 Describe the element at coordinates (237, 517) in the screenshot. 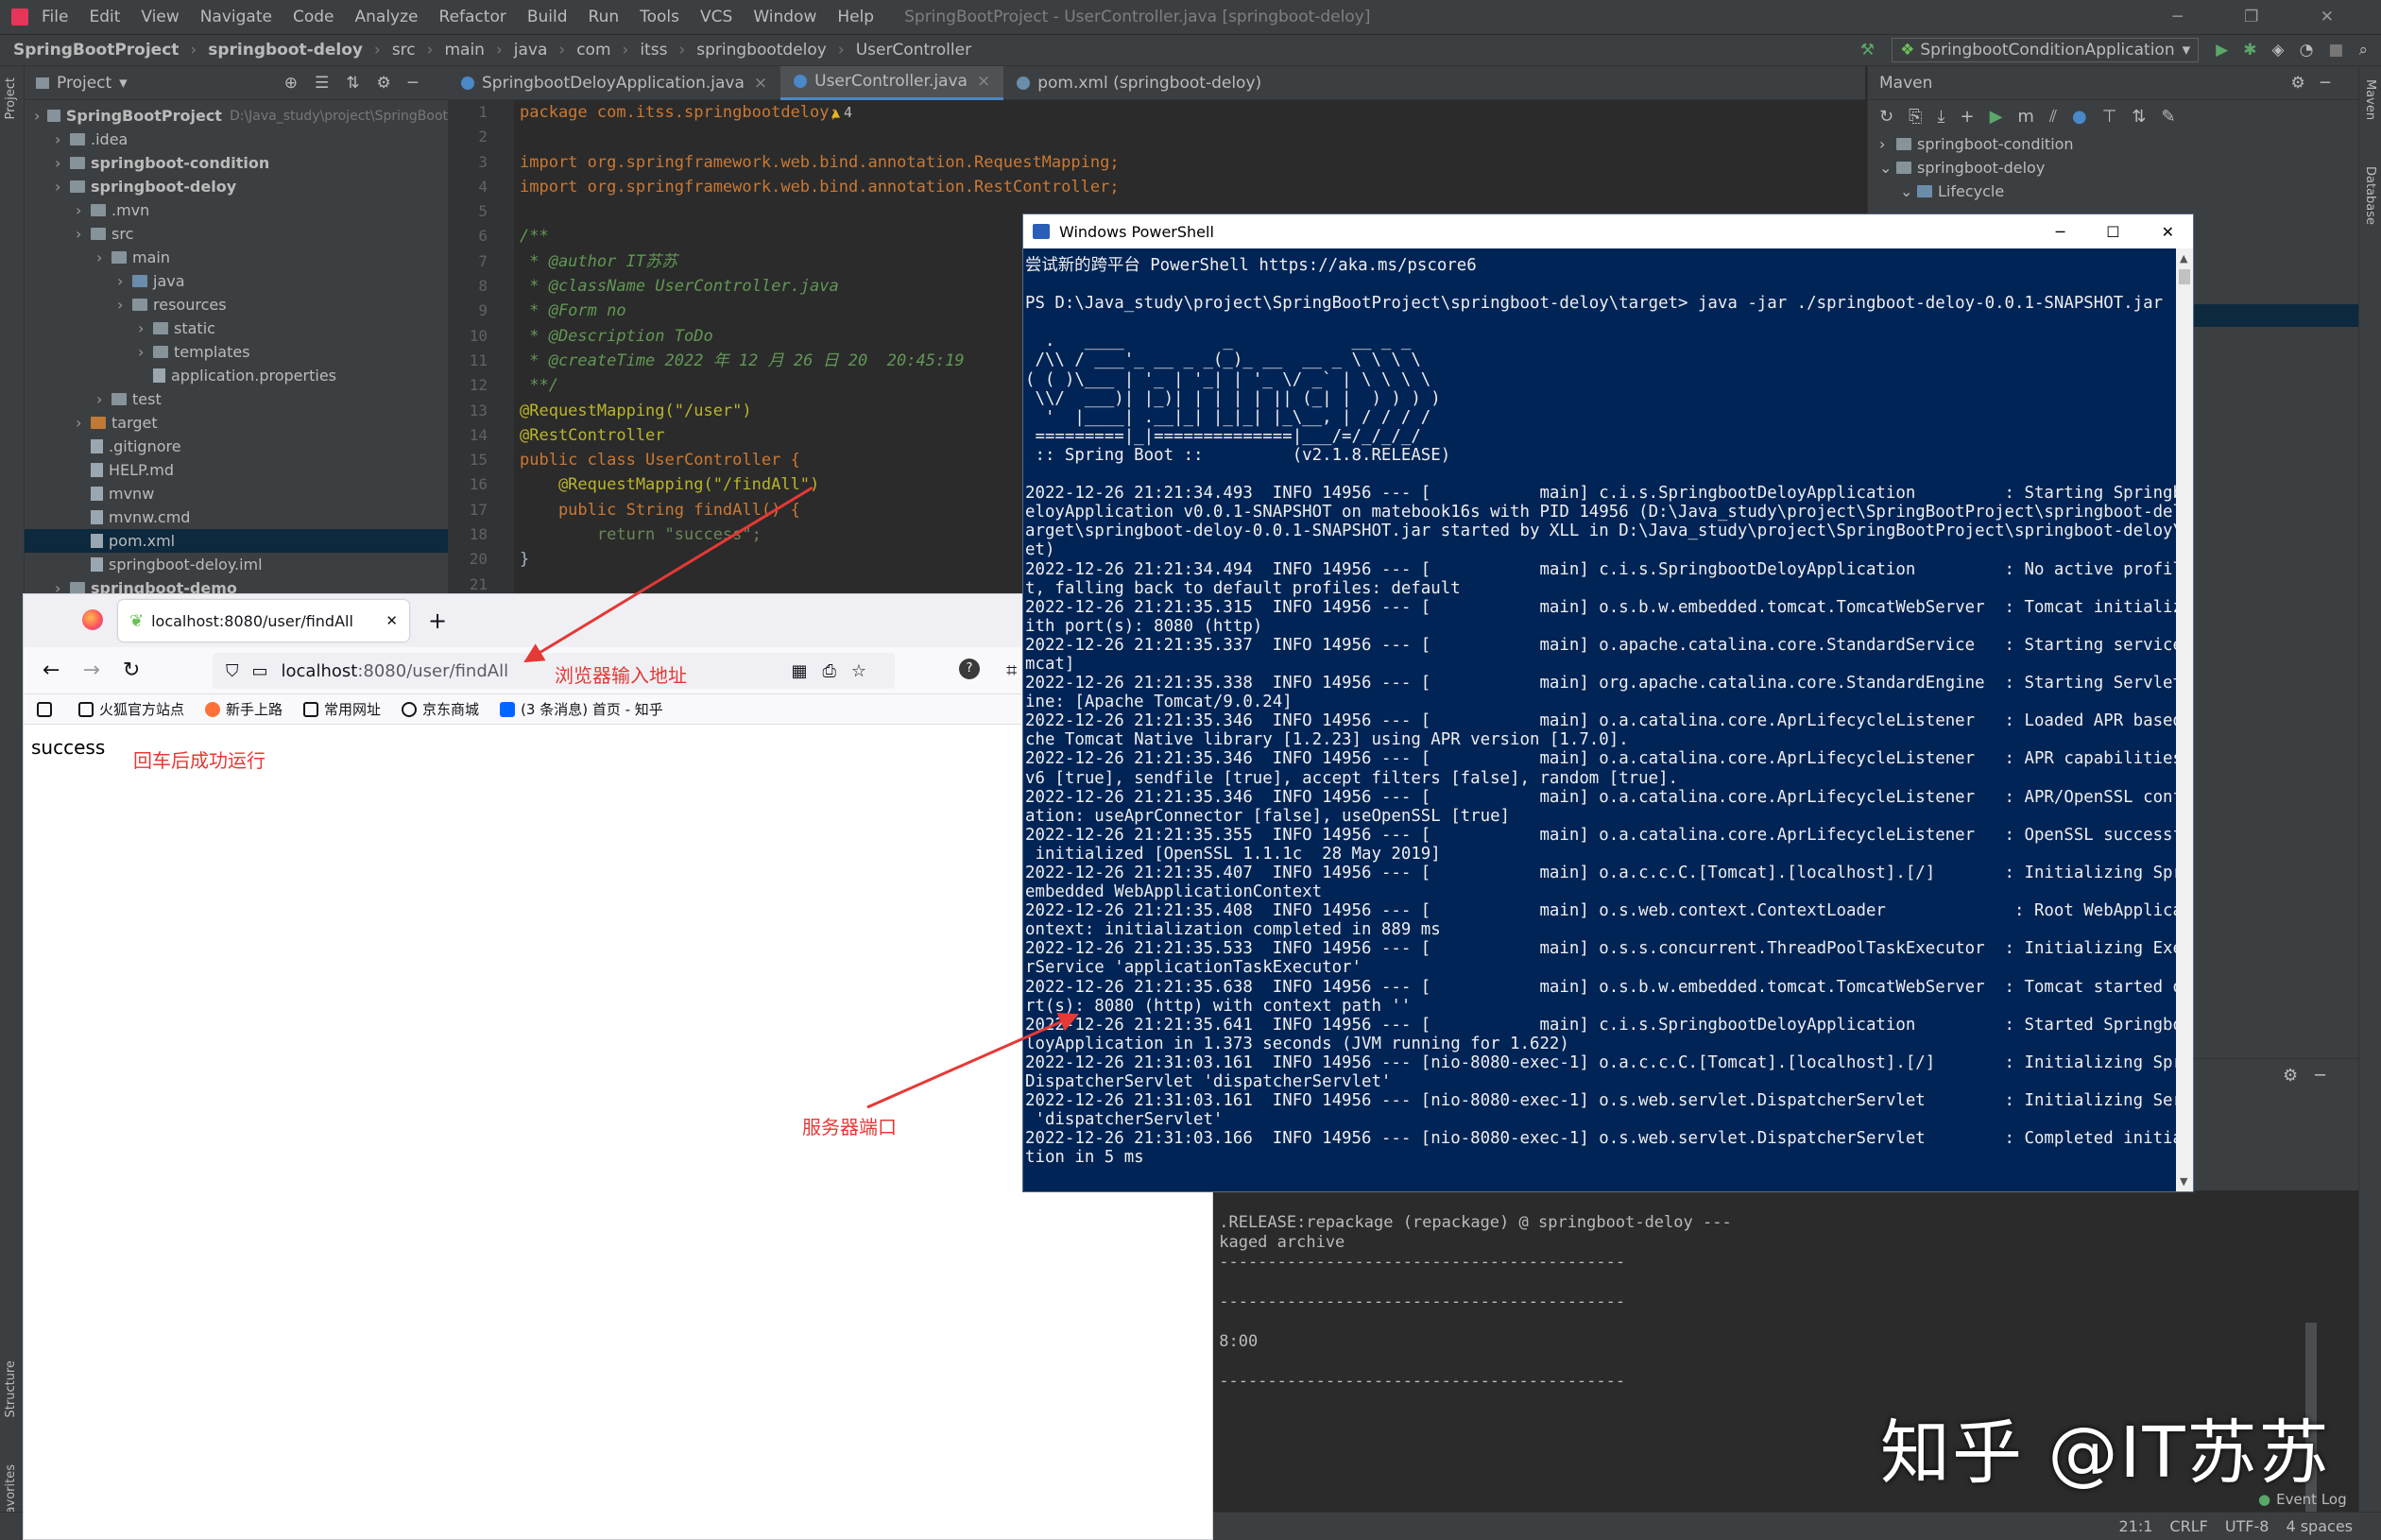

I see `project-tree-item: mvnw.cmd` at that location.